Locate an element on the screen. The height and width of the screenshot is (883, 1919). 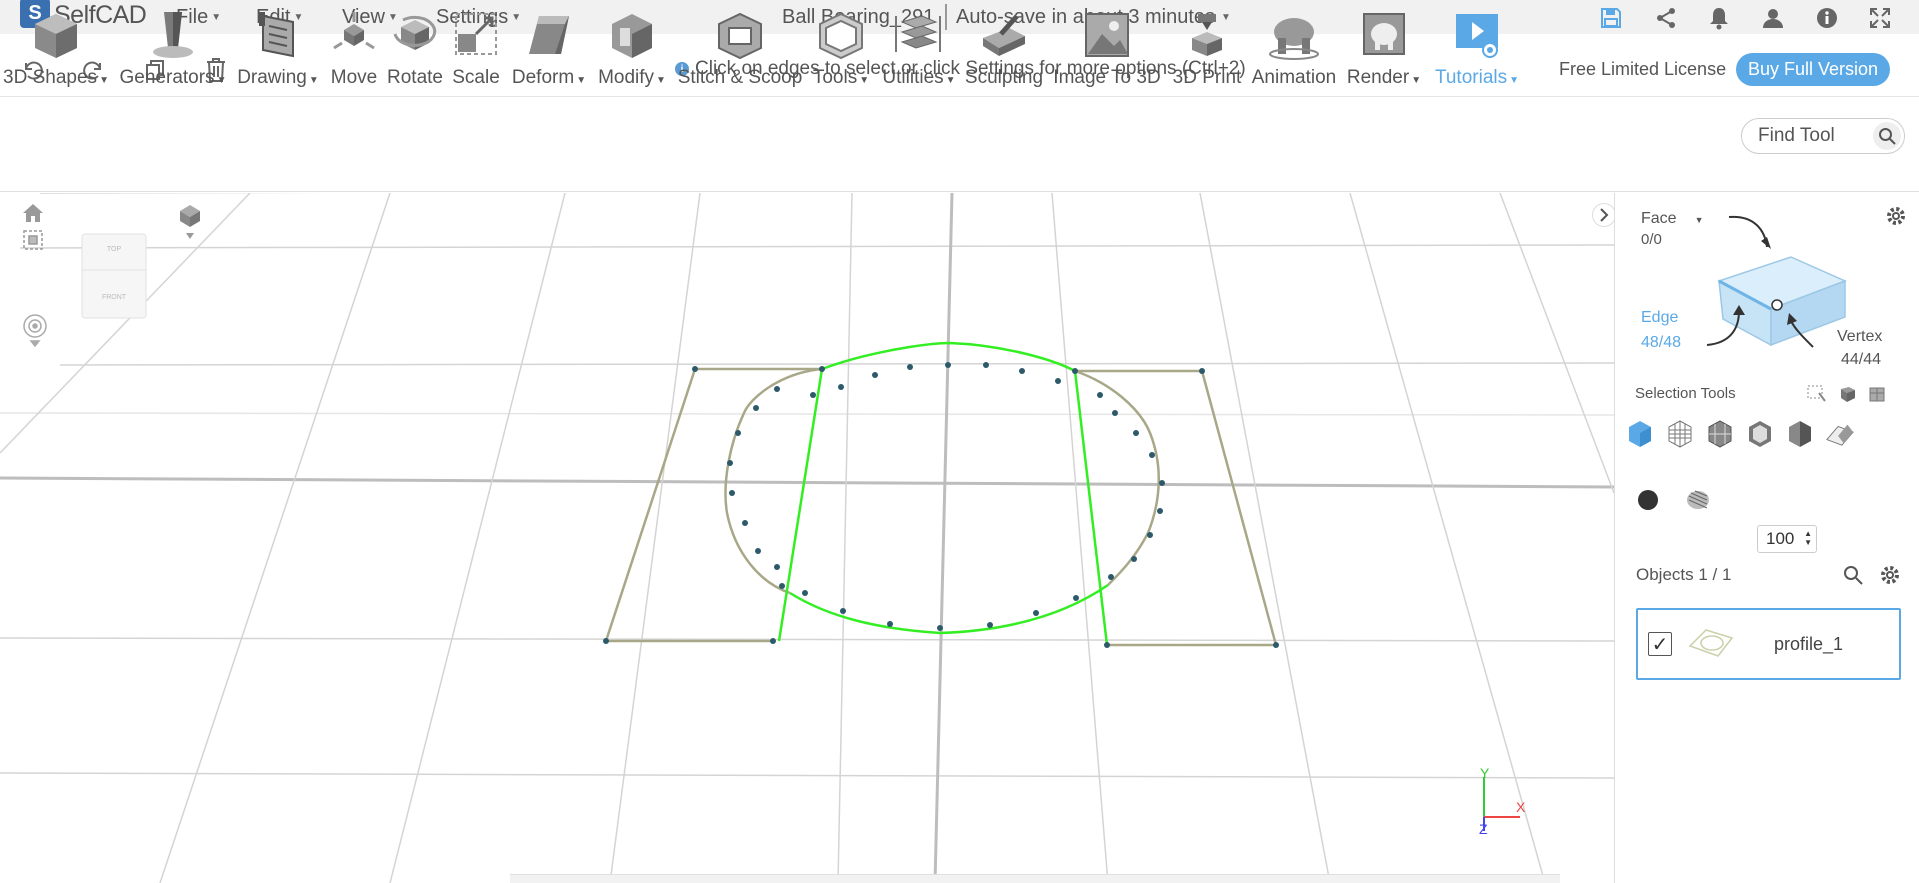
tools-icon is located at coordinates (841, 35).